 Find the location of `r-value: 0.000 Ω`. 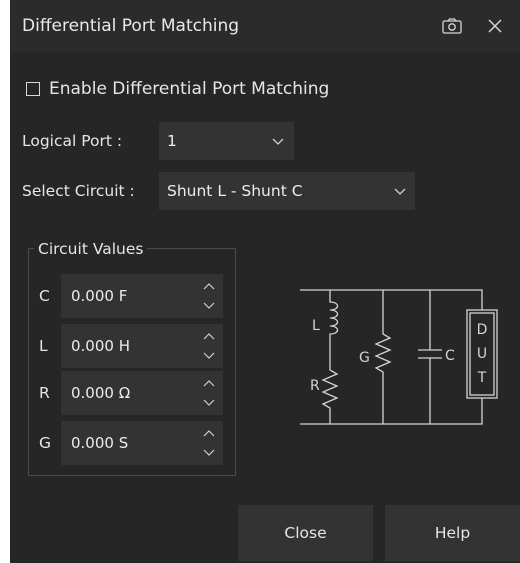

r-value: 0.000 Ω is located at coordinates (101, 393).